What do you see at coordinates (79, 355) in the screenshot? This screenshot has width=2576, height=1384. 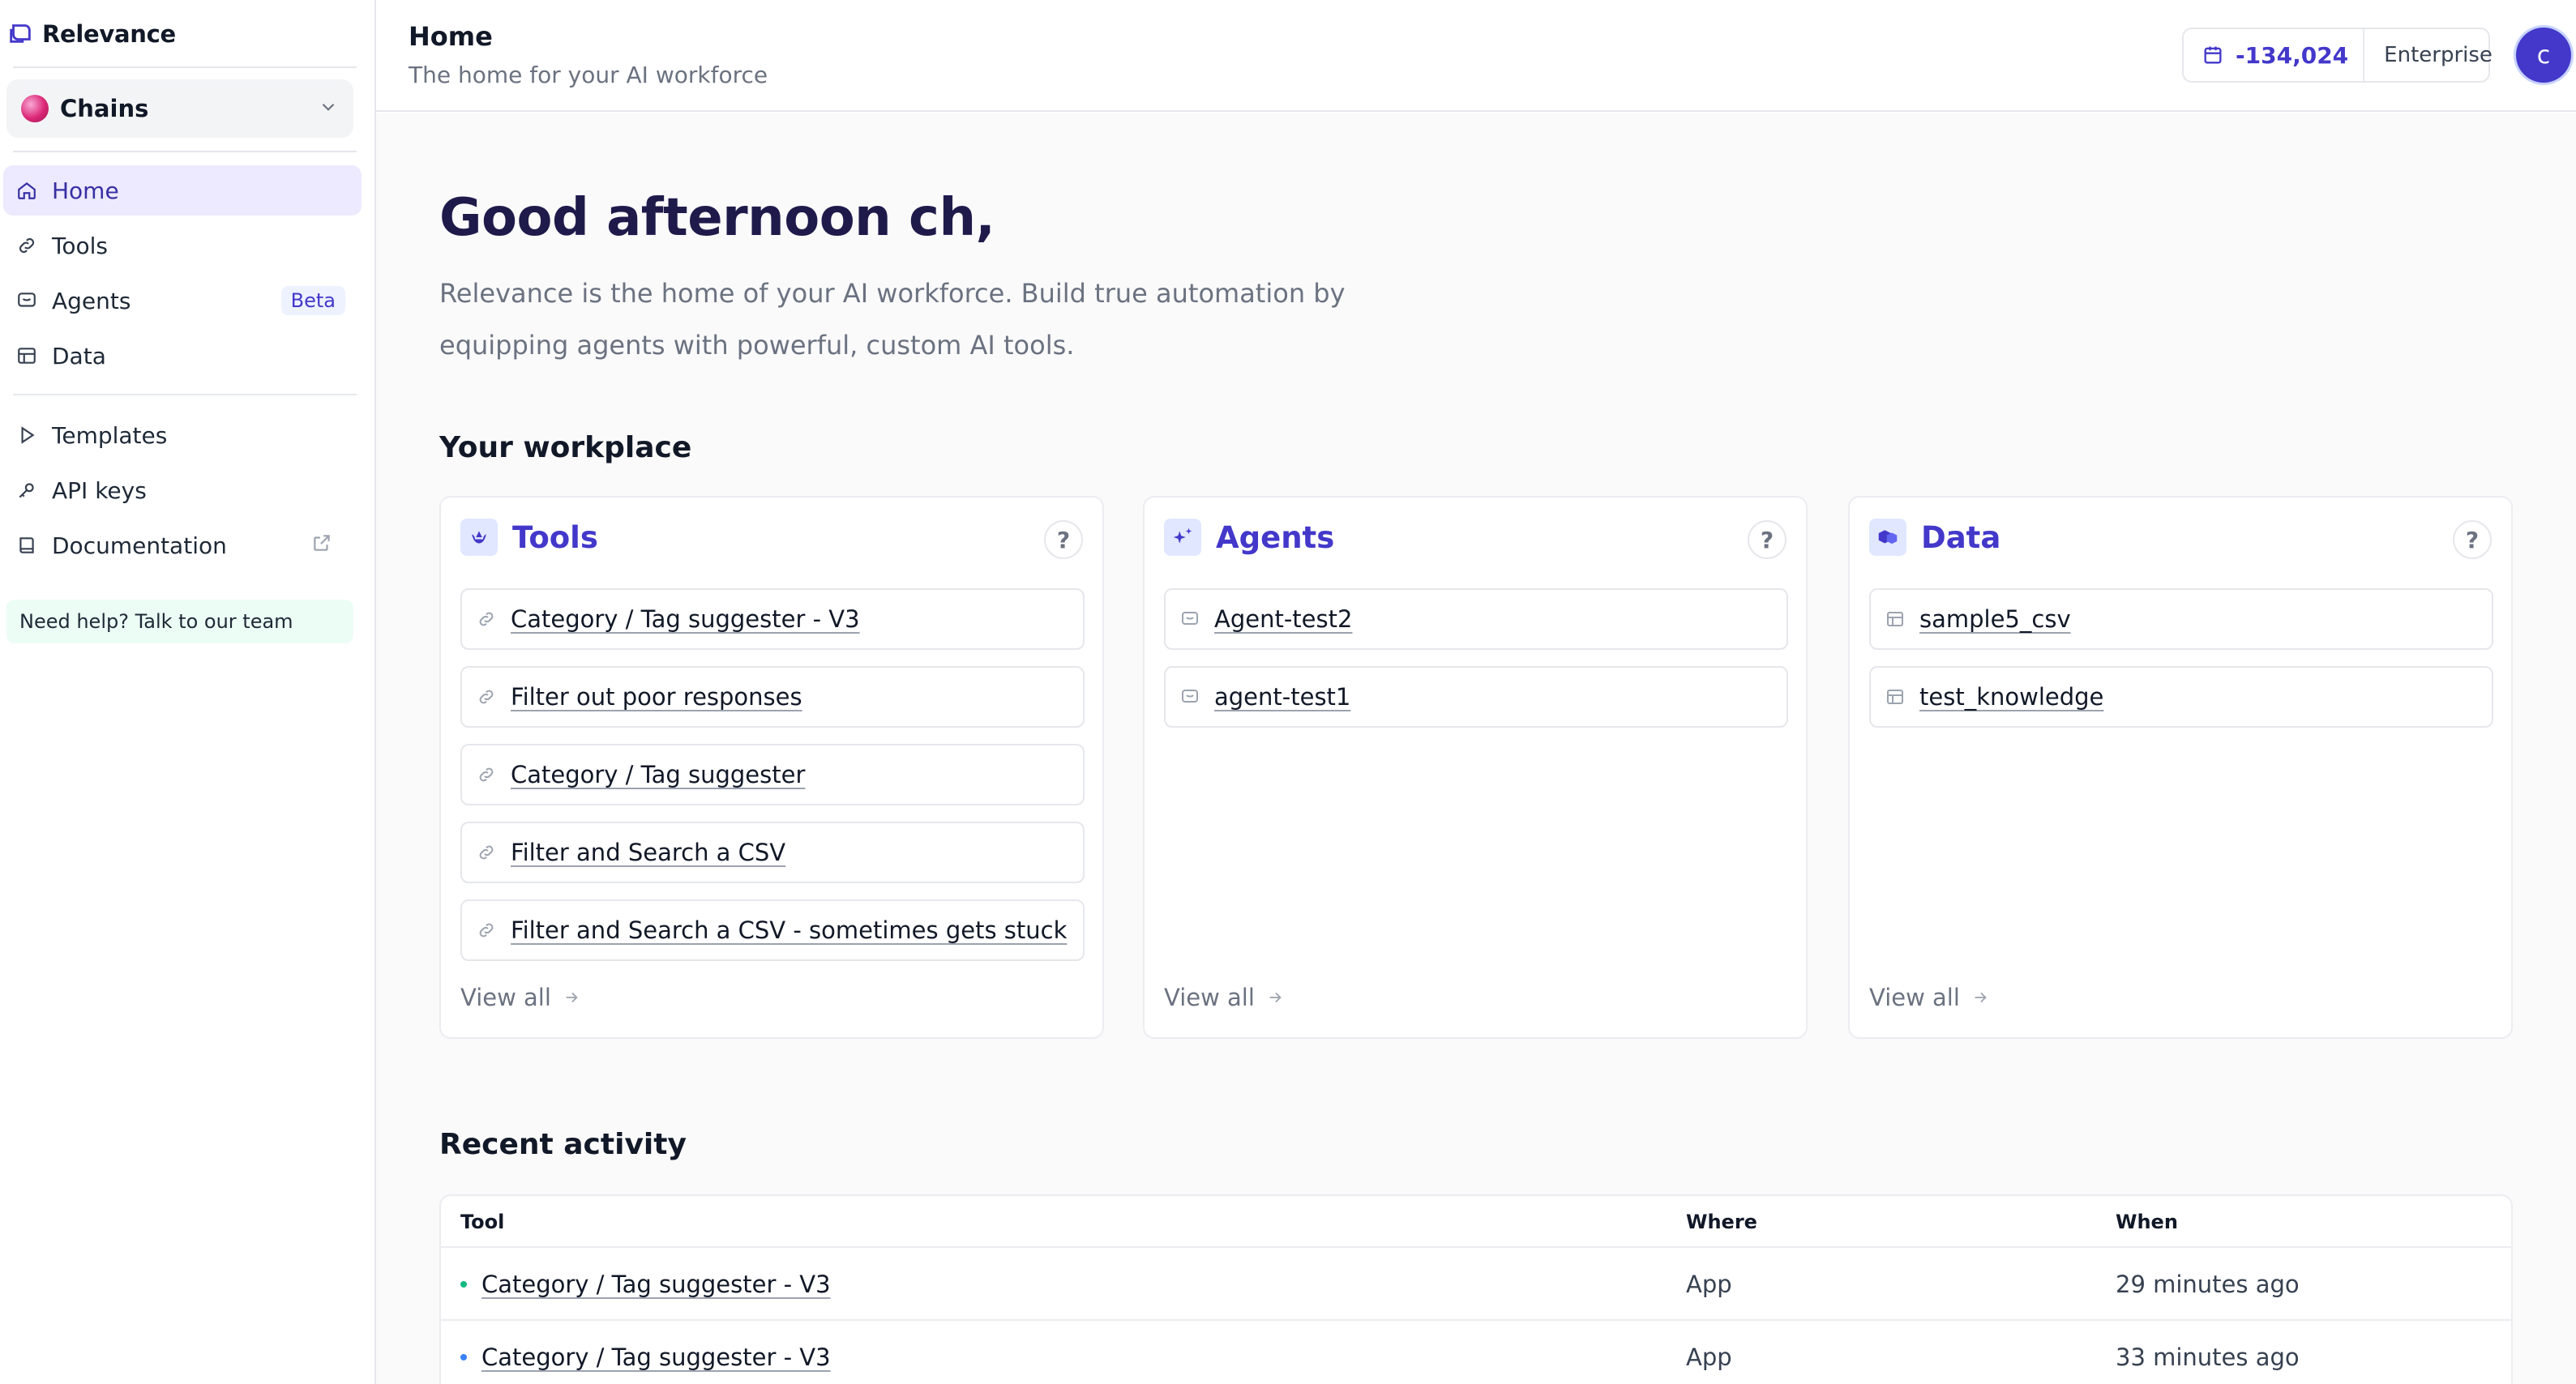 I see `sidebar-item-label: Data` at bounding box center [79, 355].